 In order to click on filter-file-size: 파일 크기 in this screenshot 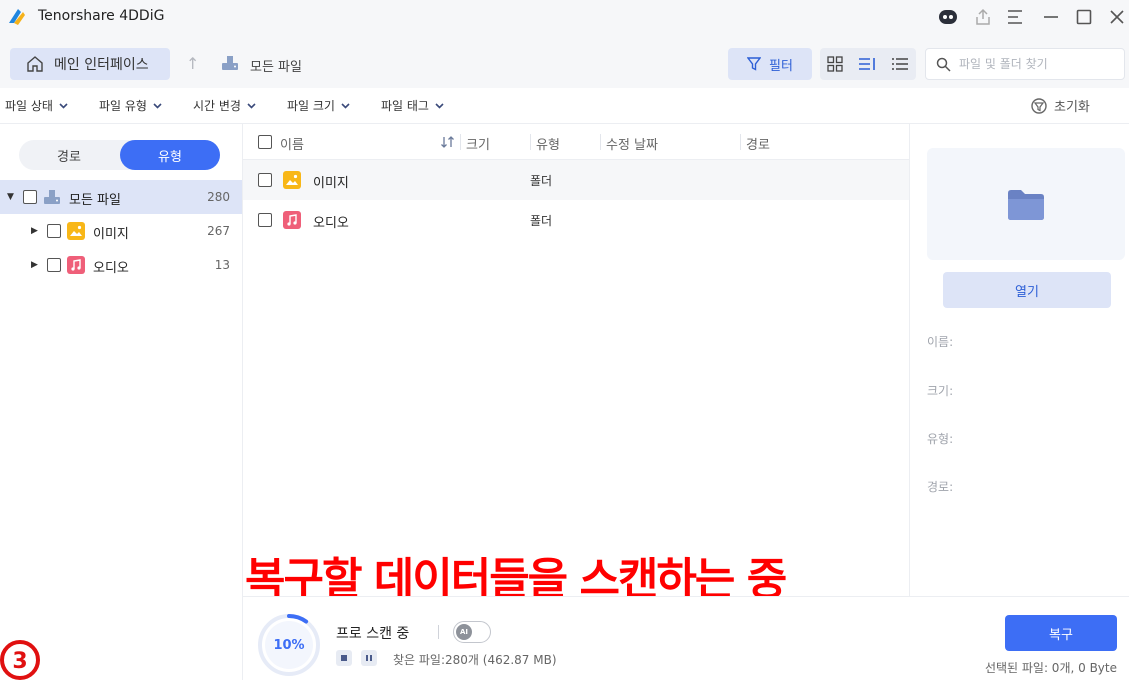, I will do `click(318, 105)`.